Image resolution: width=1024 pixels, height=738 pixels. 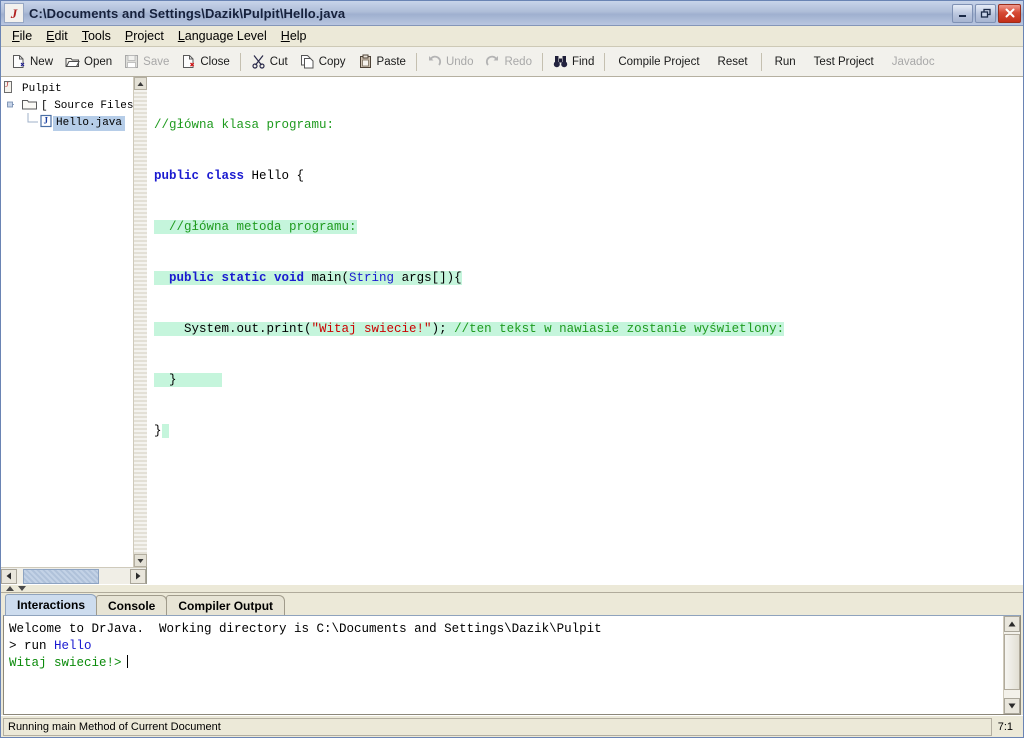 What do you see at coordinates (492, 61) in the screenshot?
I see `redo-arrow-icon` at bounding box center [492, 61].